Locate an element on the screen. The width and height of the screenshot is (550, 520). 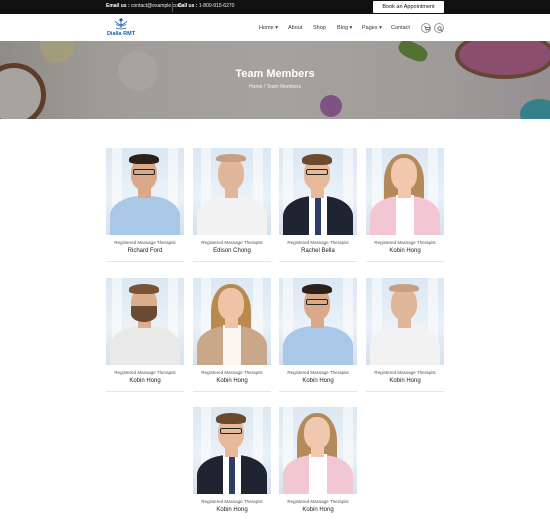
search-button is located at coordinates (439, 28).